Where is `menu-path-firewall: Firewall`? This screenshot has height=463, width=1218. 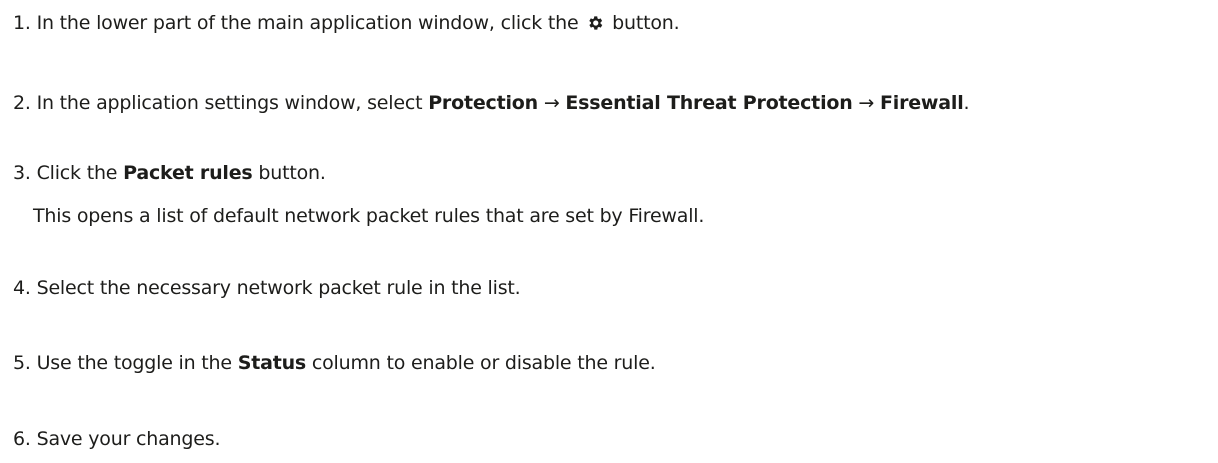 menu-path-firewall: Firewall is located at coordinates (921, 103).